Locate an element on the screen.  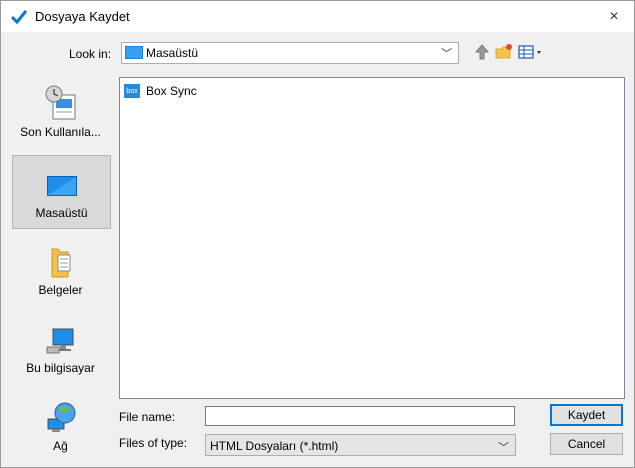
file-type-label: Files of type: is located at coordinates (153, 443).